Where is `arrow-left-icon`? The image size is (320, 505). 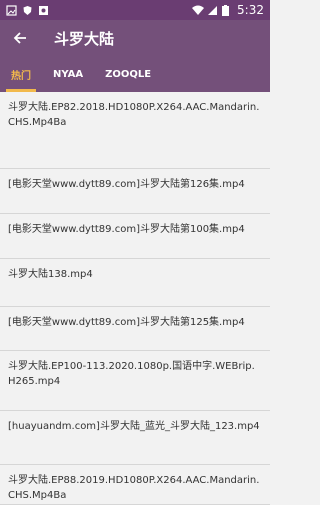 arrow-left-icon is located at coordinates (19, 38).